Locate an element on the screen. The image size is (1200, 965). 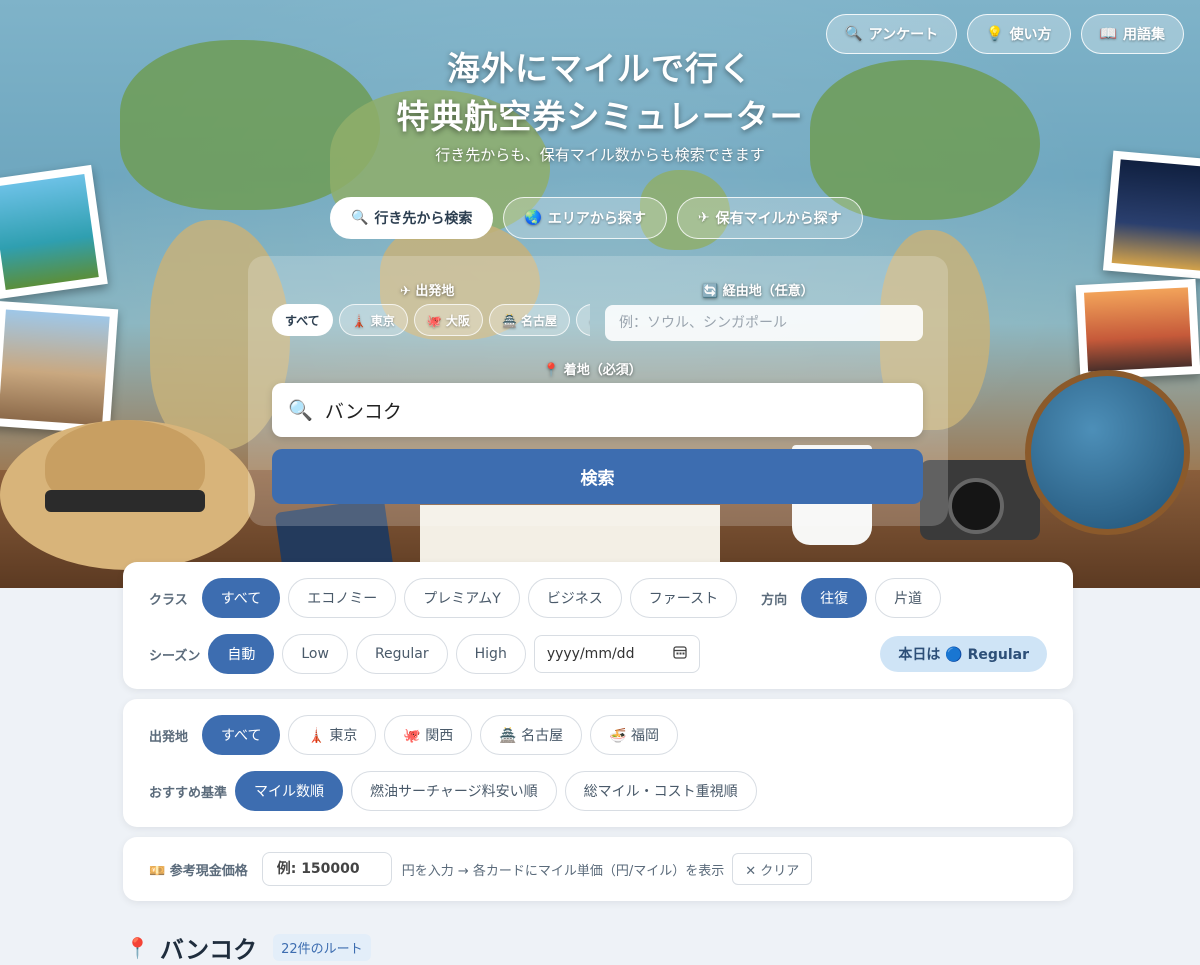
class-row: クラス すべて エコノミー プレミアムY ビジネス ファースト 方向 往復 片道 is located at coordinates (545, 598).